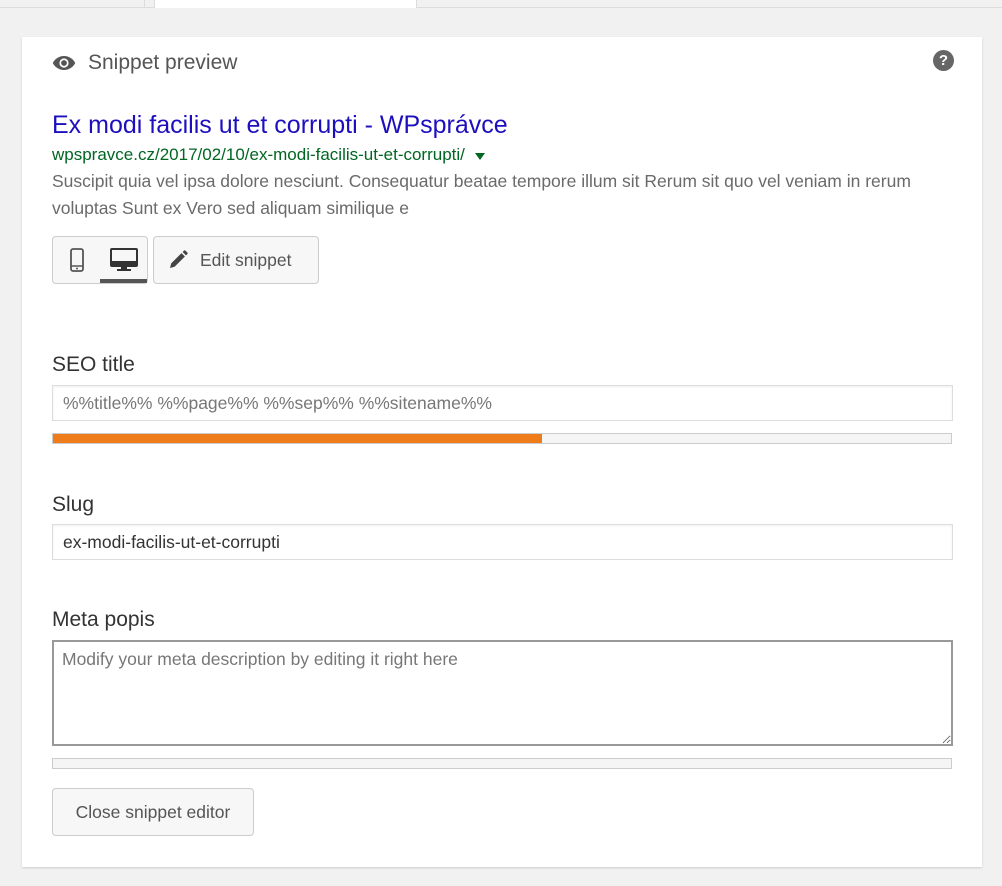  What do you see at coordinates (64, 63) in the screenshot?
I see `eye-icon` at bounding box center [64, 63].